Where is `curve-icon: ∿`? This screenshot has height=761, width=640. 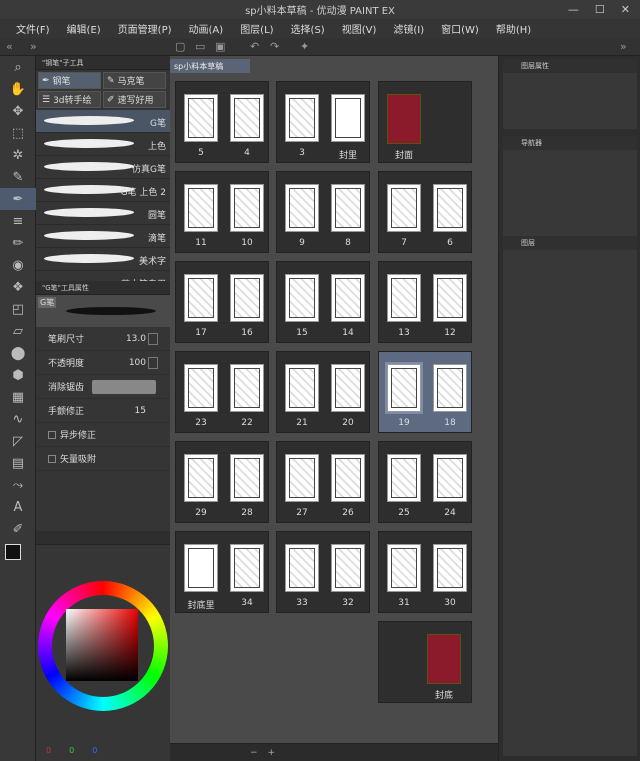 curve-icon: ∿ is located at coordinates (18, 419).